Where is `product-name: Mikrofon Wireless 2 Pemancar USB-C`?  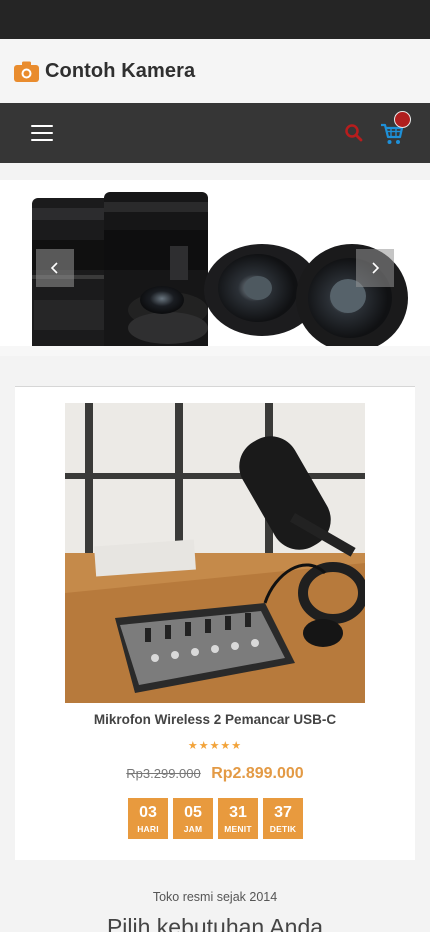 product-name: Mikrofon Wireless 2 Pemancar USB-C is located at coordinates (215, 719).